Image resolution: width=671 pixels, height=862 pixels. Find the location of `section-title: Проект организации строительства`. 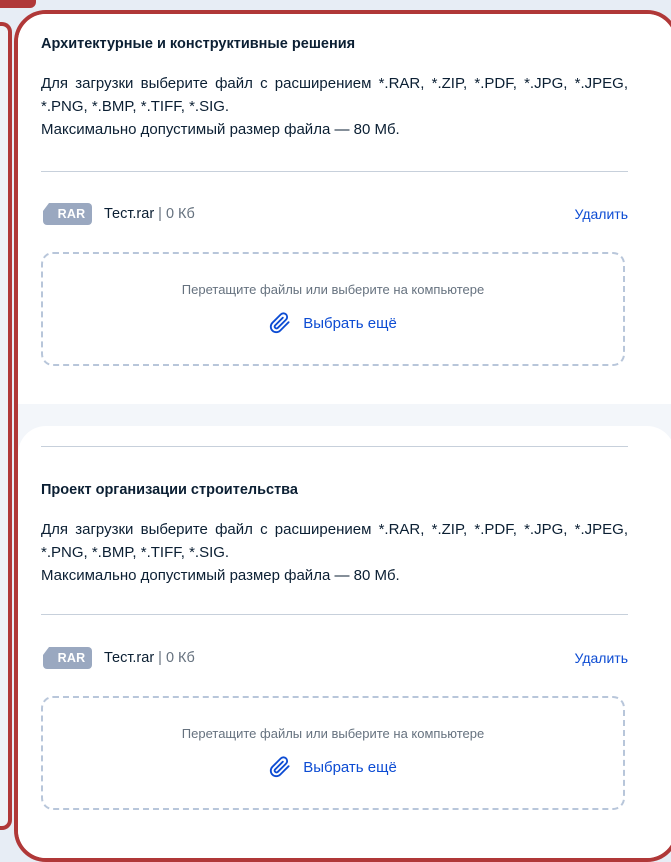

section-title: Проект организации строительства is located at coordinates (169, 490).